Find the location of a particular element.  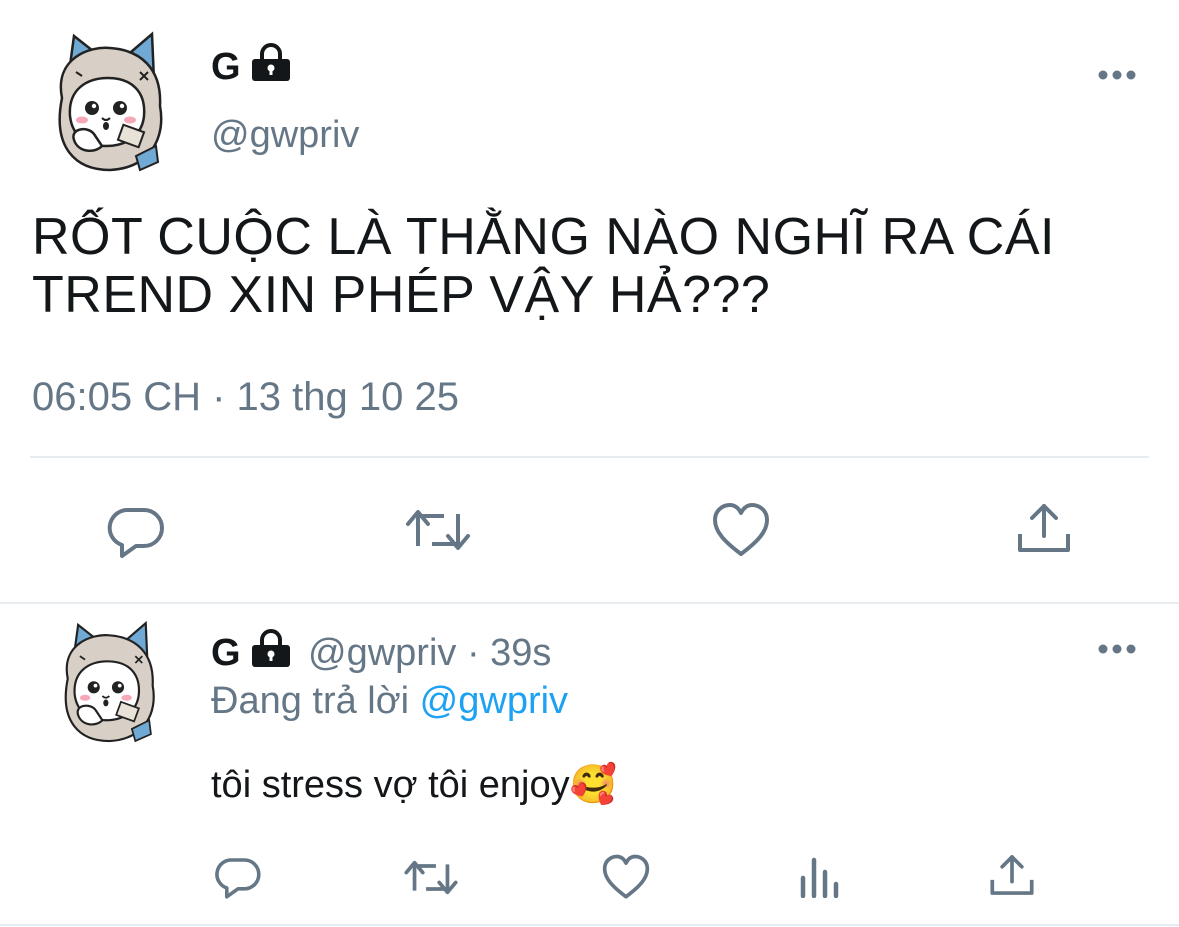

replying-to-label: Đang trả lời is located at coordinates (310, 701).